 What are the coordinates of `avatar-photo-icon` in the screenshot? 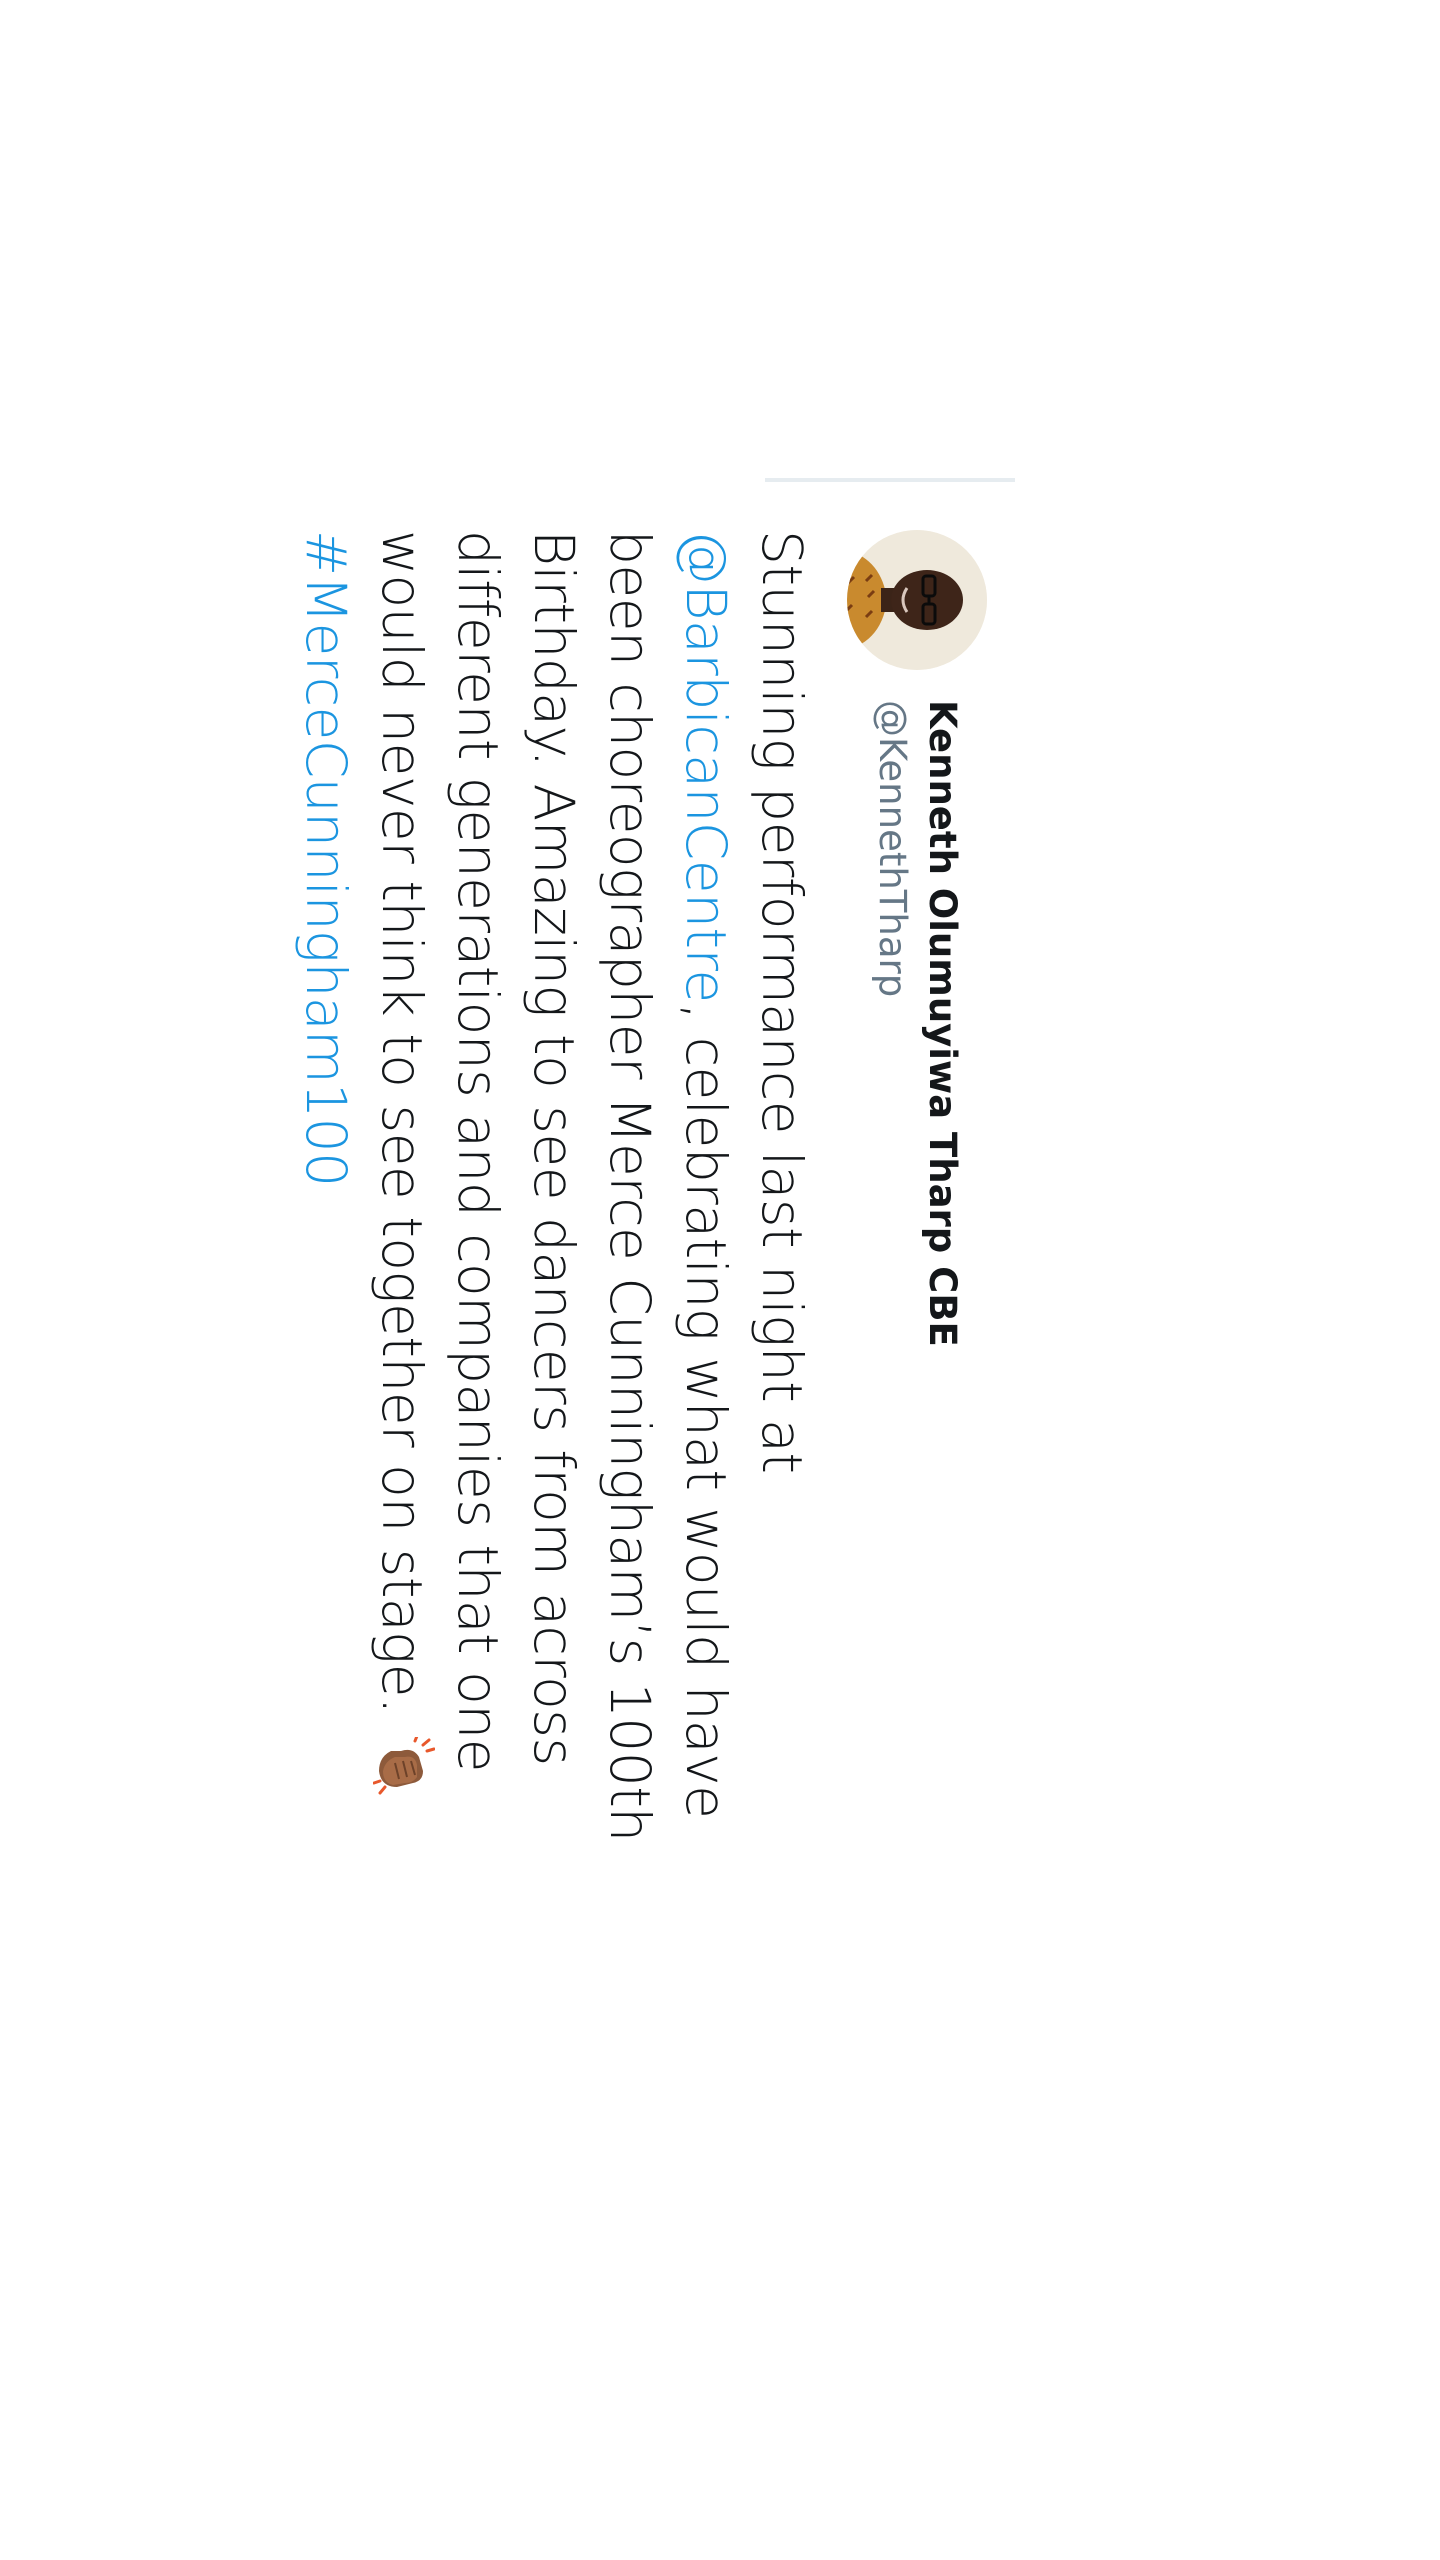 It's located at (917, 600).